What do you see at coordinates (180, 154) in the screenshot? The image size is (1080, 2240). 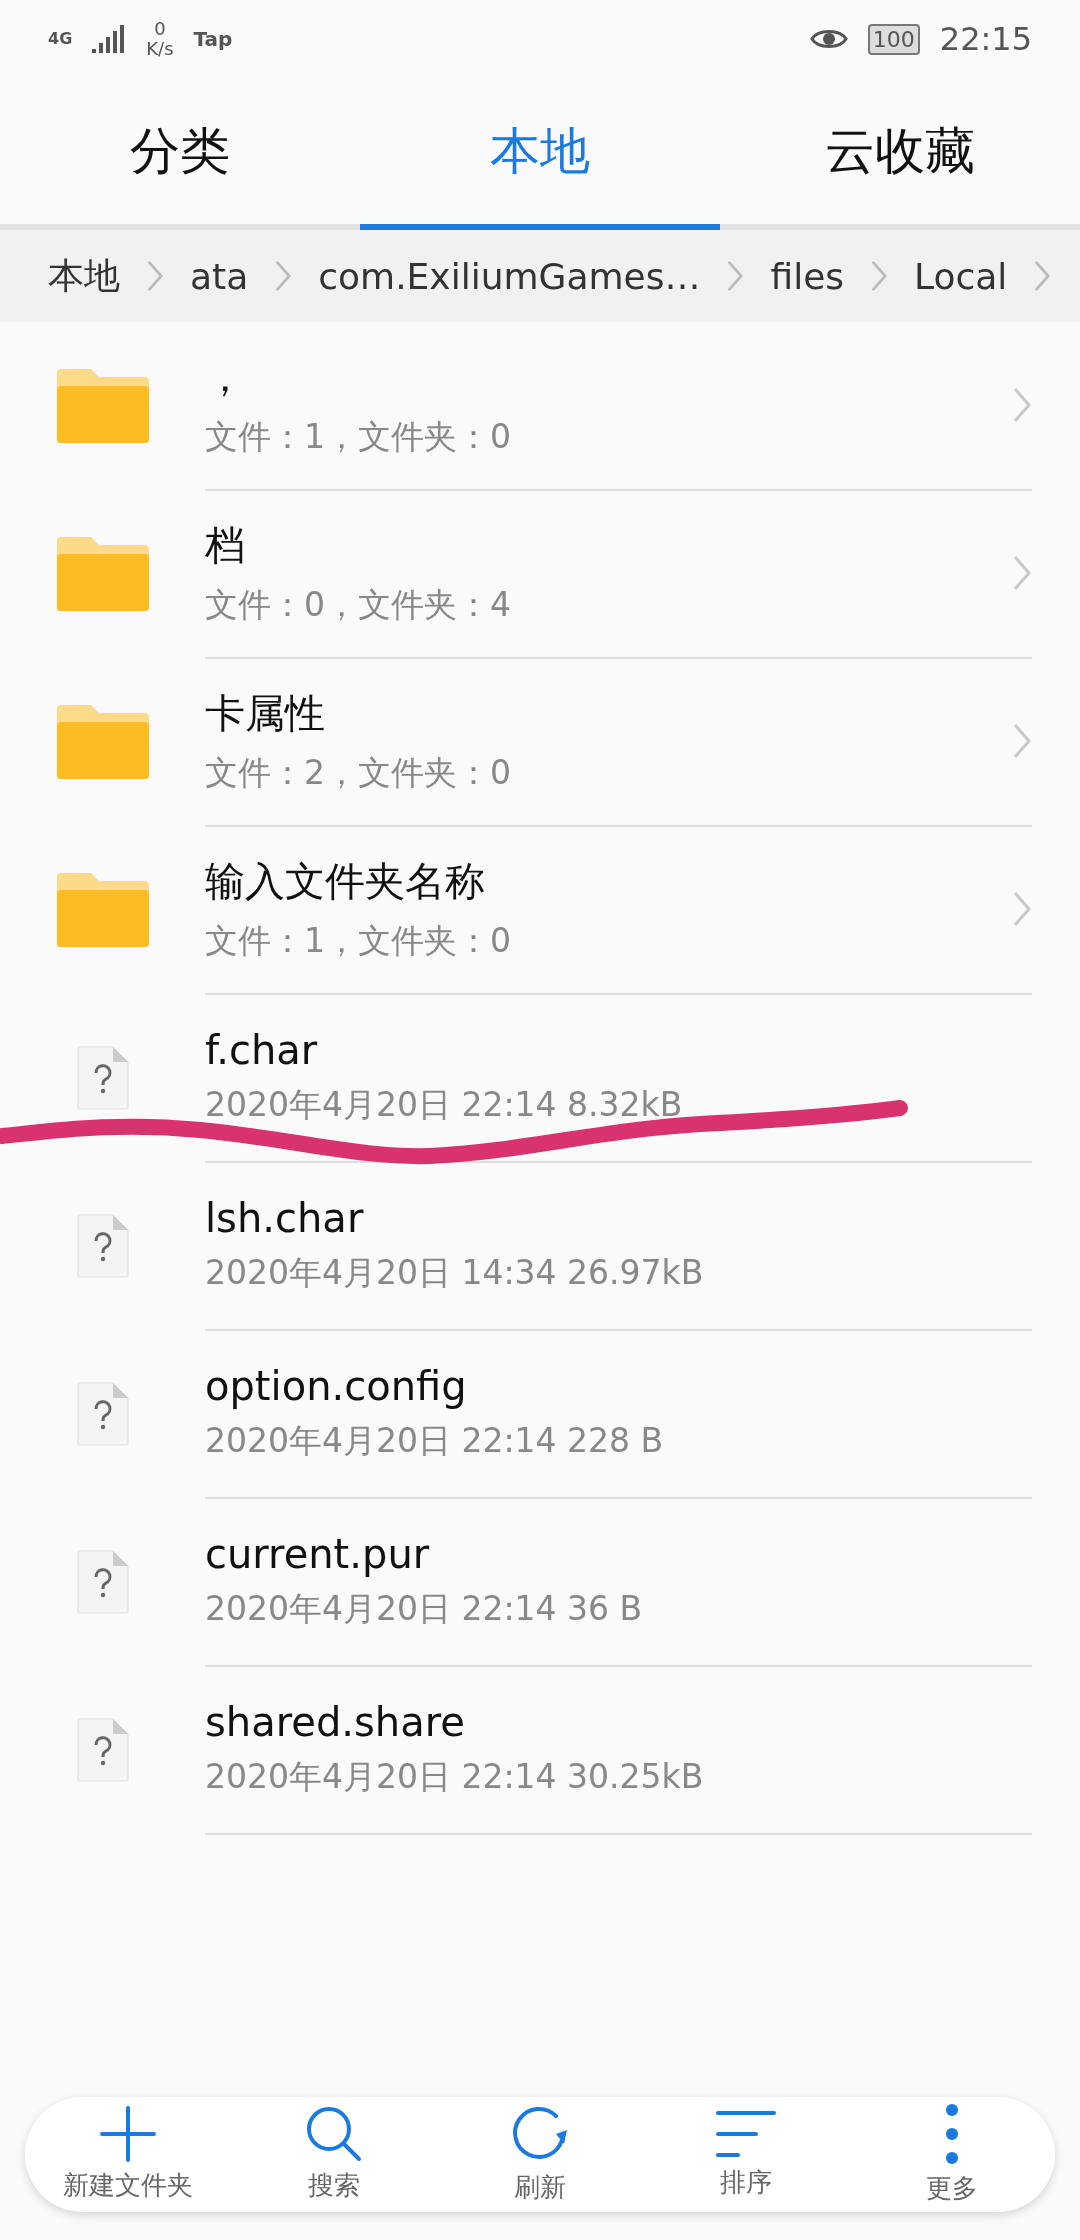 I see `tab: 分类` at bounding box center [180, 154].